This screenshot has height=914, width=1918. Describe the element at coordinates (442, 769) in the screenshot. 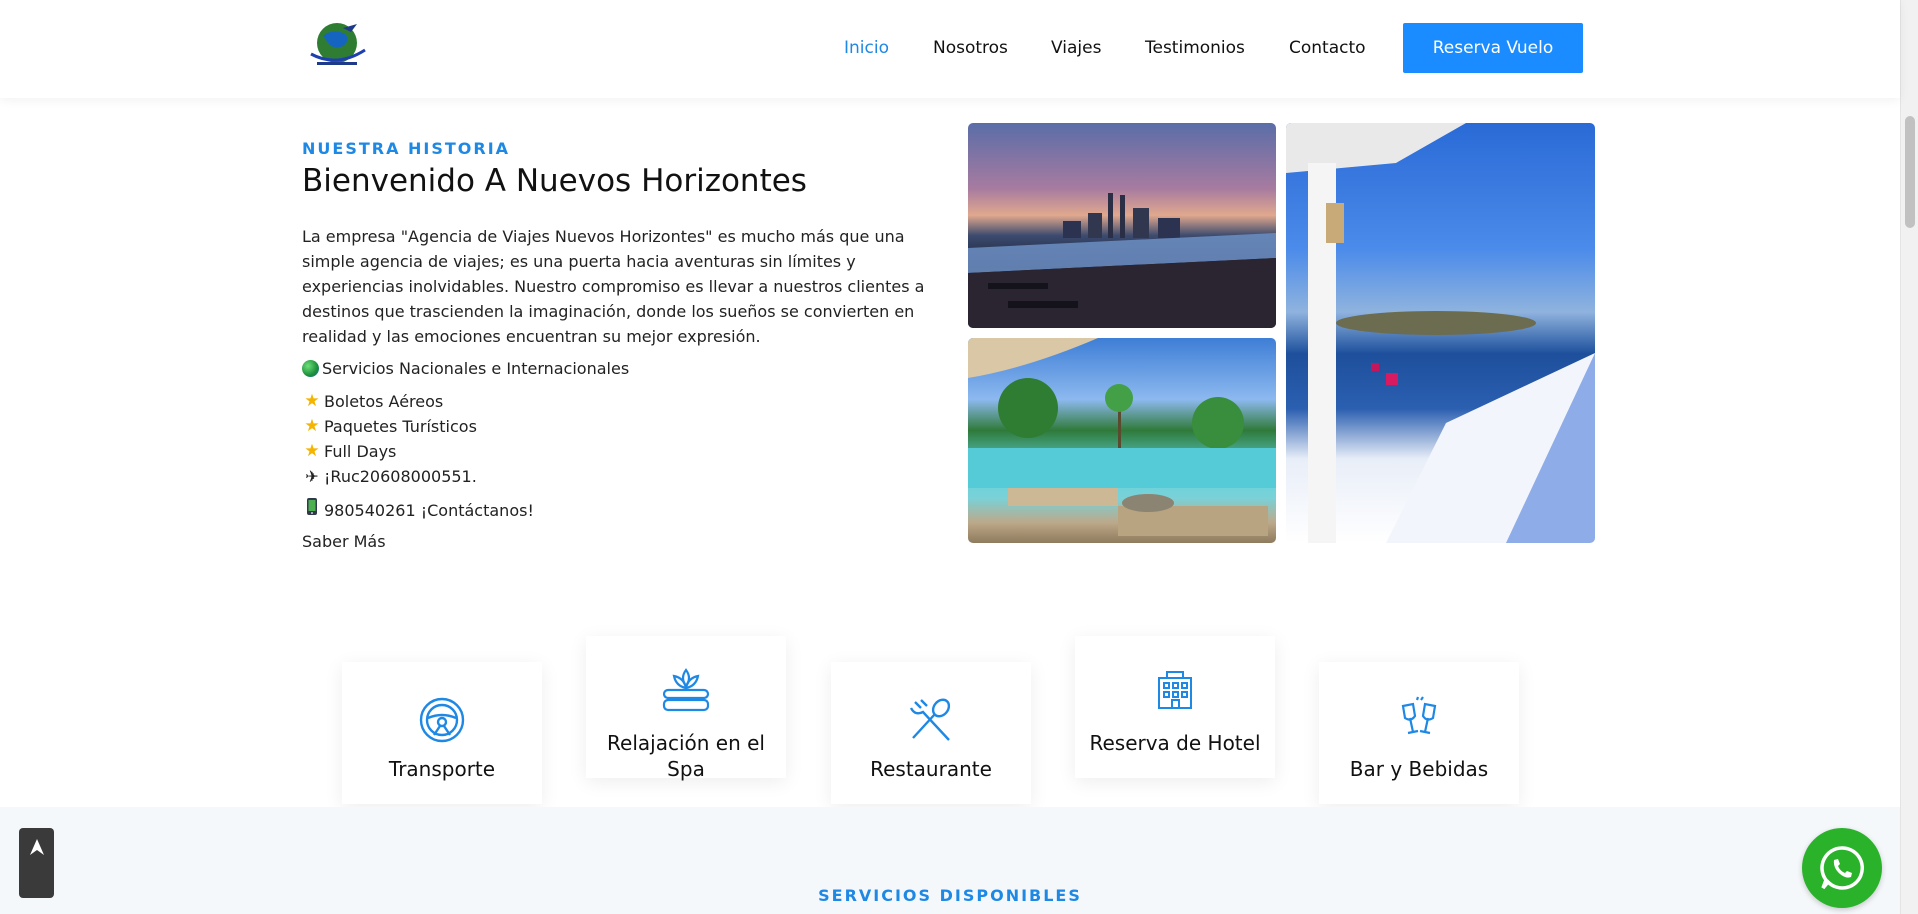

I see `service-label: Transporte` at that location.